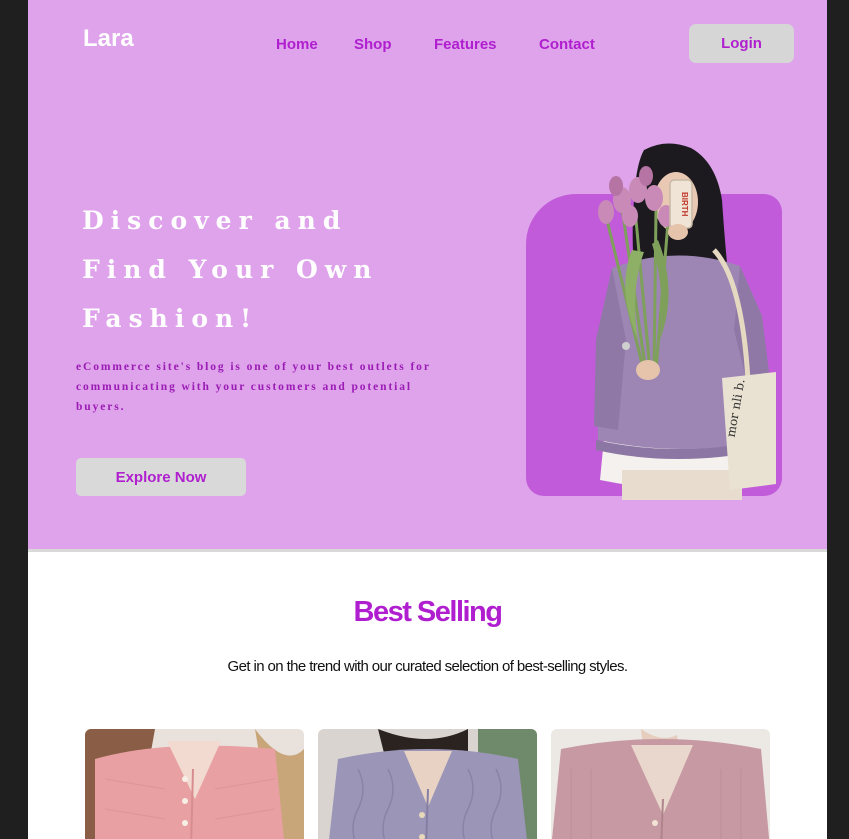  I want to click on hero-title: Discover and Find Your Own Fashion!, so click(292, 269).